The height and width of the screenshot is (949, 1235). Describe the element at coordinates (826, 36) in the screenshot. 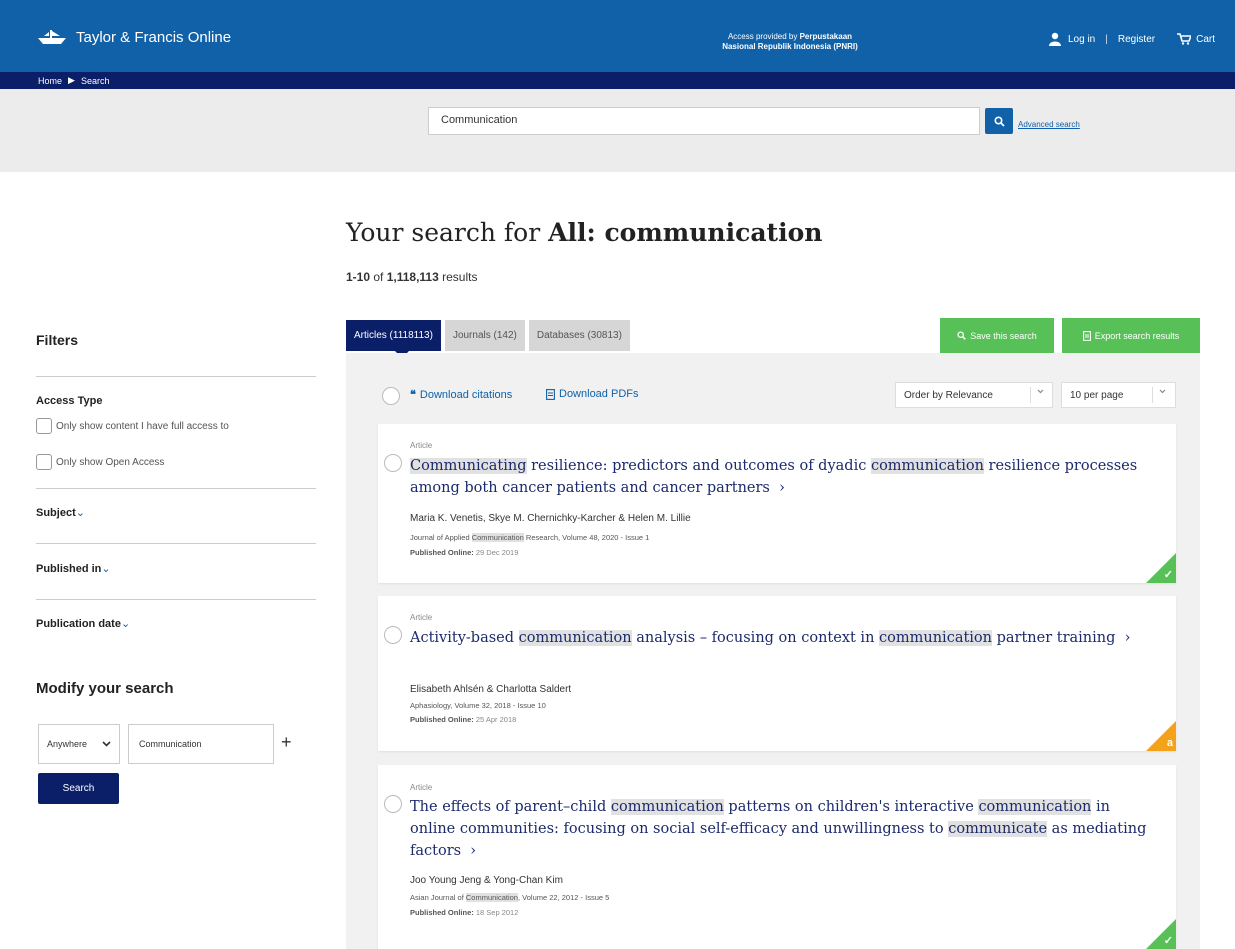

I see `access-org: Perpustakaan` at that location.